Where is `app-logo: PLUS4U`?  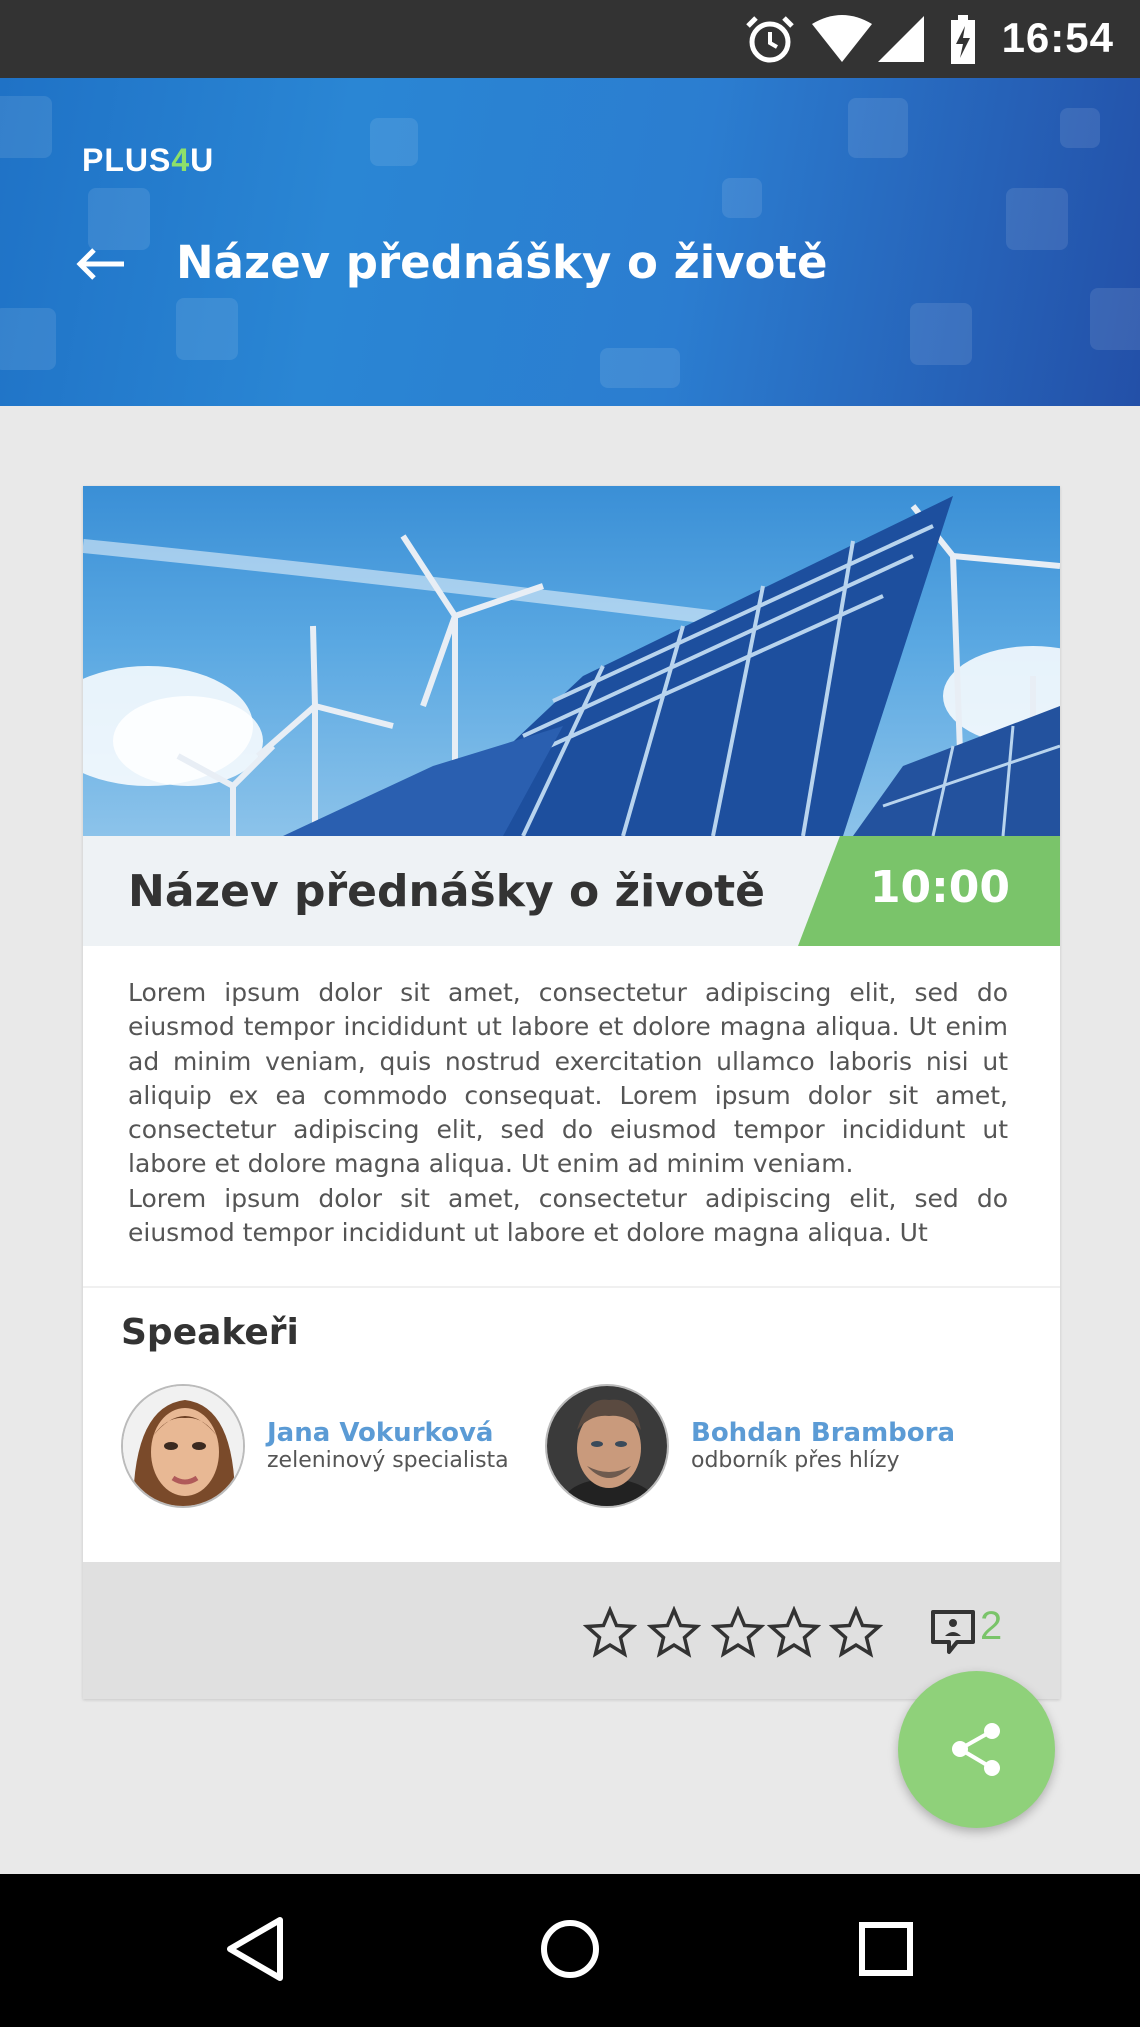 app-logo: PLUS4U is located at coordinates (148, 160).